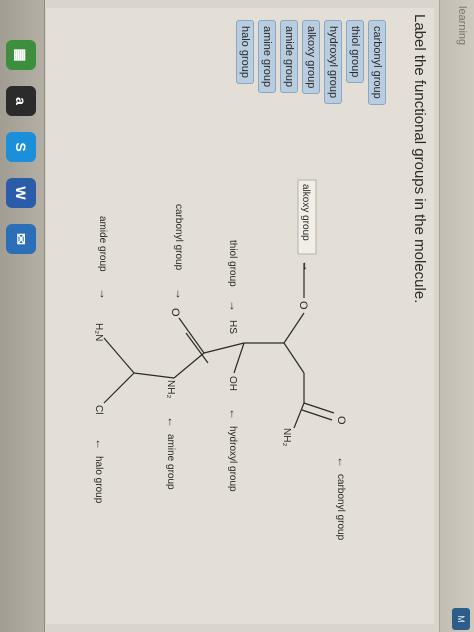 This screenshot has height=632, width=474. What do you see at coordinates (98, 480) in the screenshot?
I see `label-halo: halo group` at bounding box center [98, 480].